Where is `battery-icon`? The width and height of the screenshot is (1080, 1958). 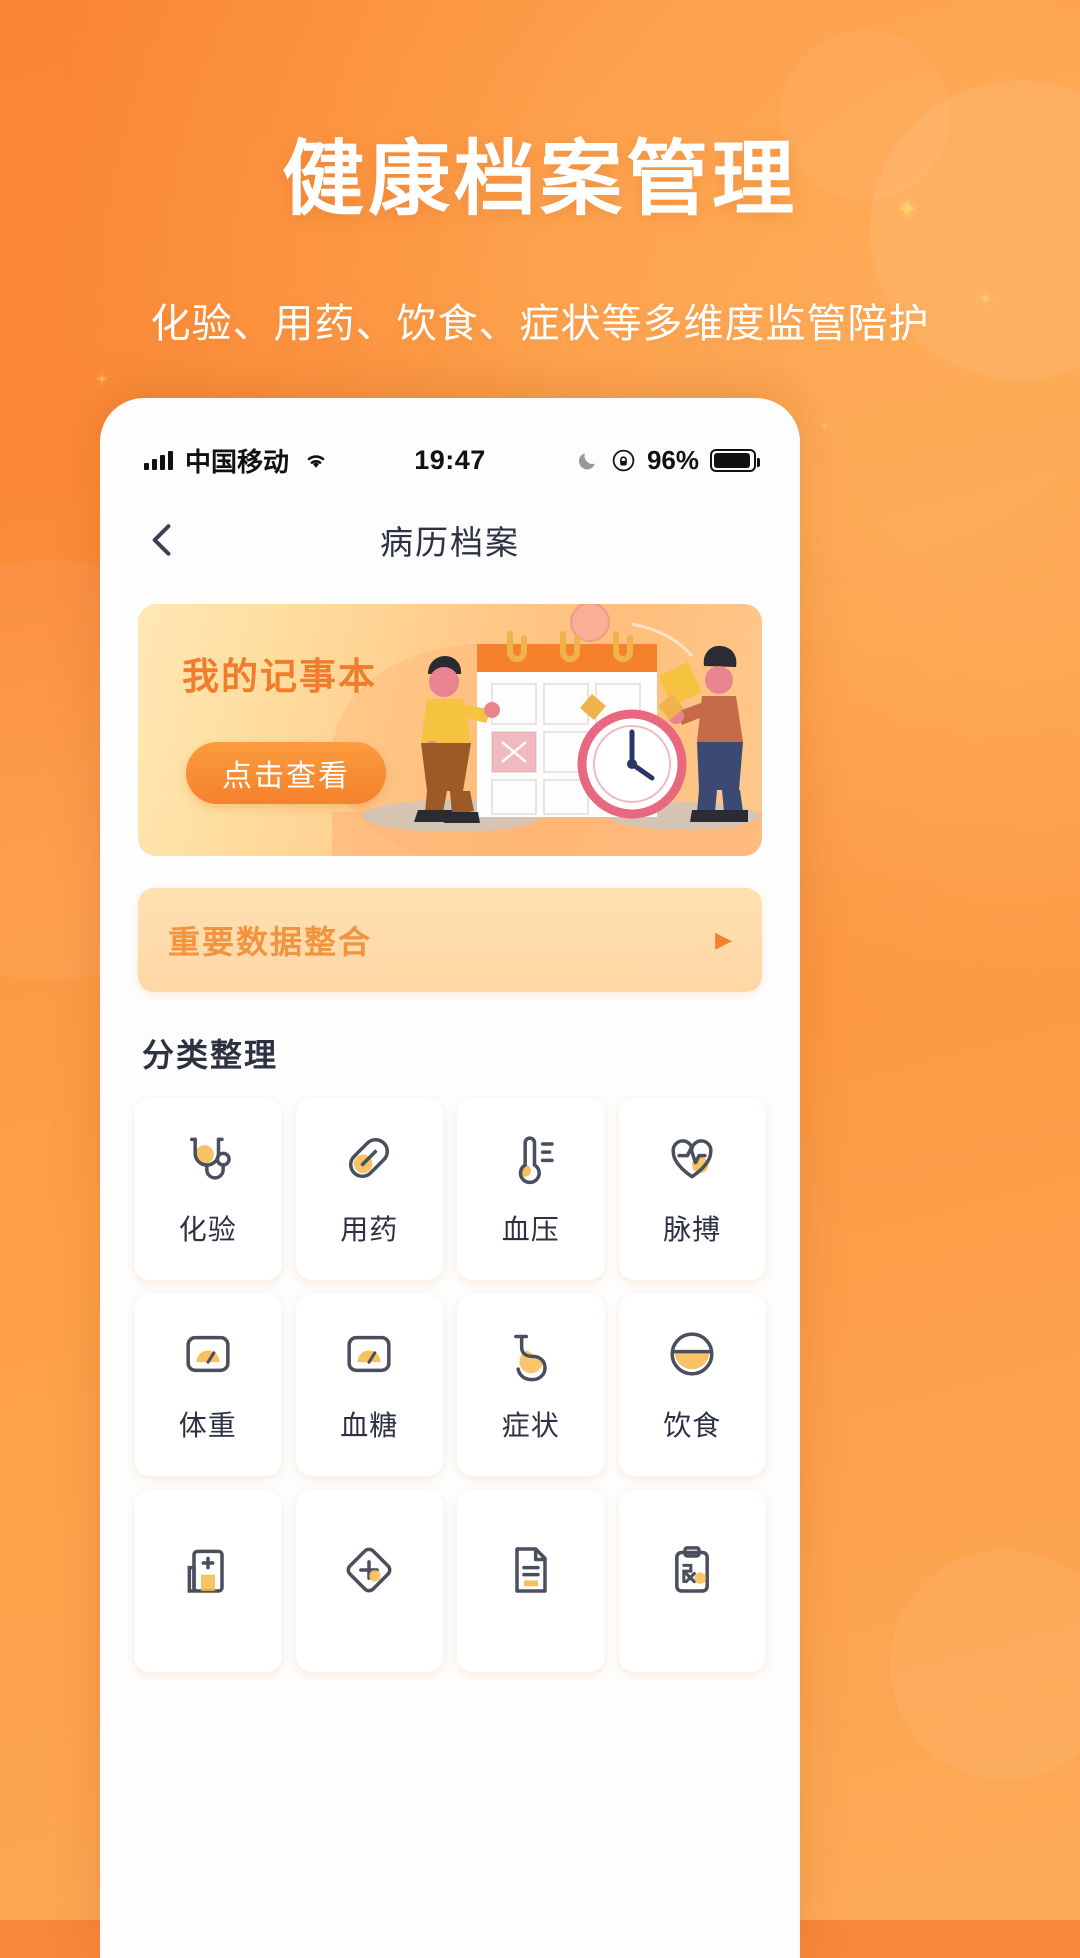
battery-icon is located at coordinates (735, 460).